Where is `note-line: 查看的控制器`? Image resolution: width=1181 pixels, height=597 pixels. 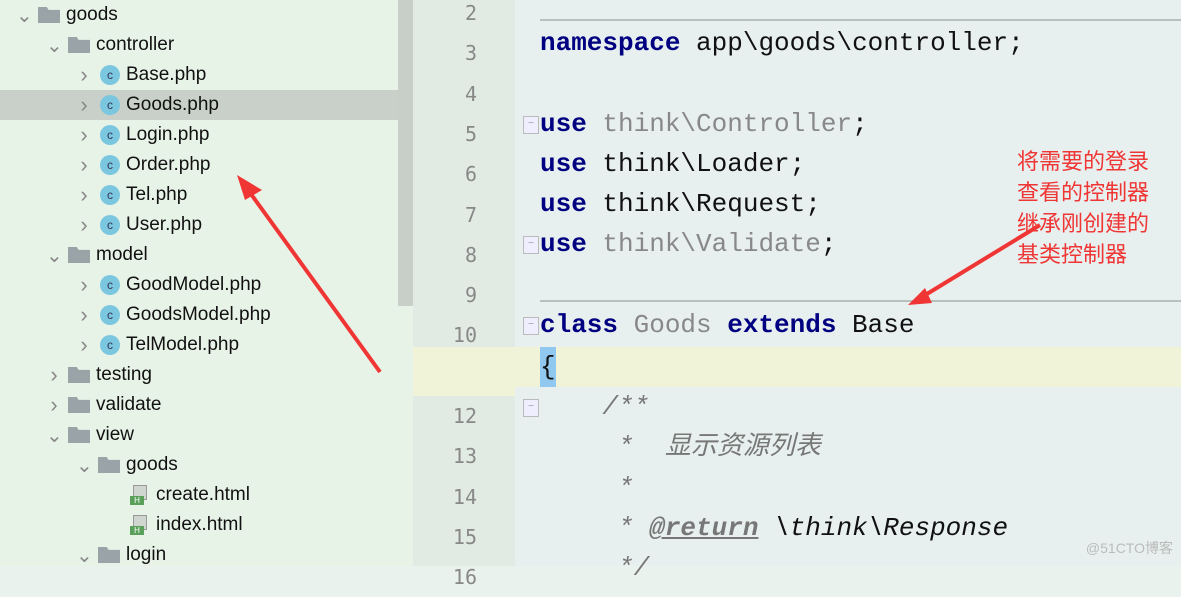
note-line: 查看的控制器 is located at coordinates (1083, 192).